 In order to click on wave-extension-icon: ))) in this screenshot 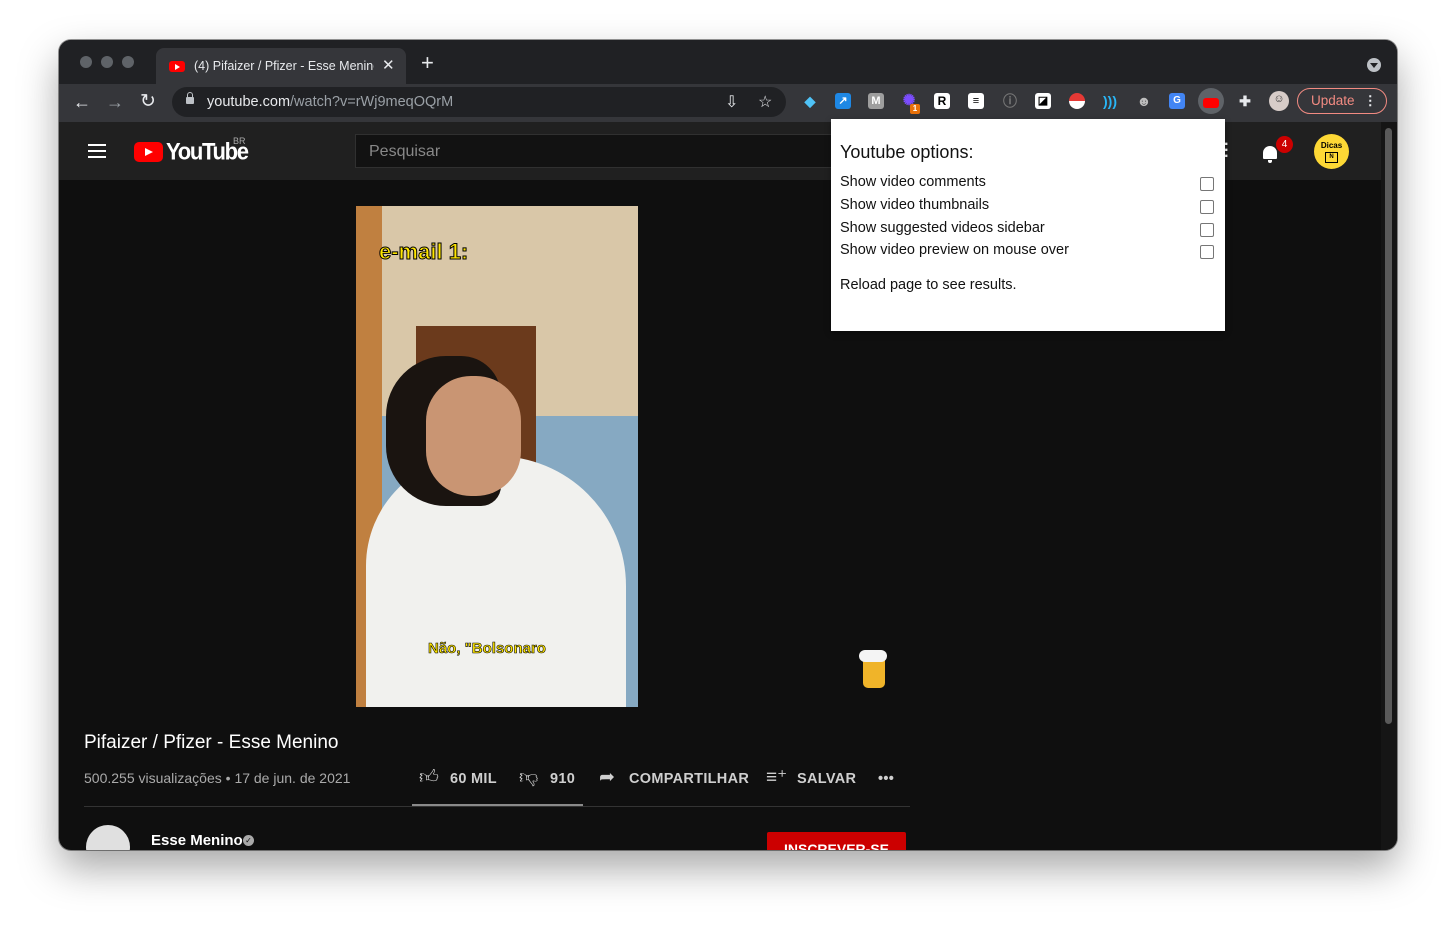, I will do `click(1110, 101)`.